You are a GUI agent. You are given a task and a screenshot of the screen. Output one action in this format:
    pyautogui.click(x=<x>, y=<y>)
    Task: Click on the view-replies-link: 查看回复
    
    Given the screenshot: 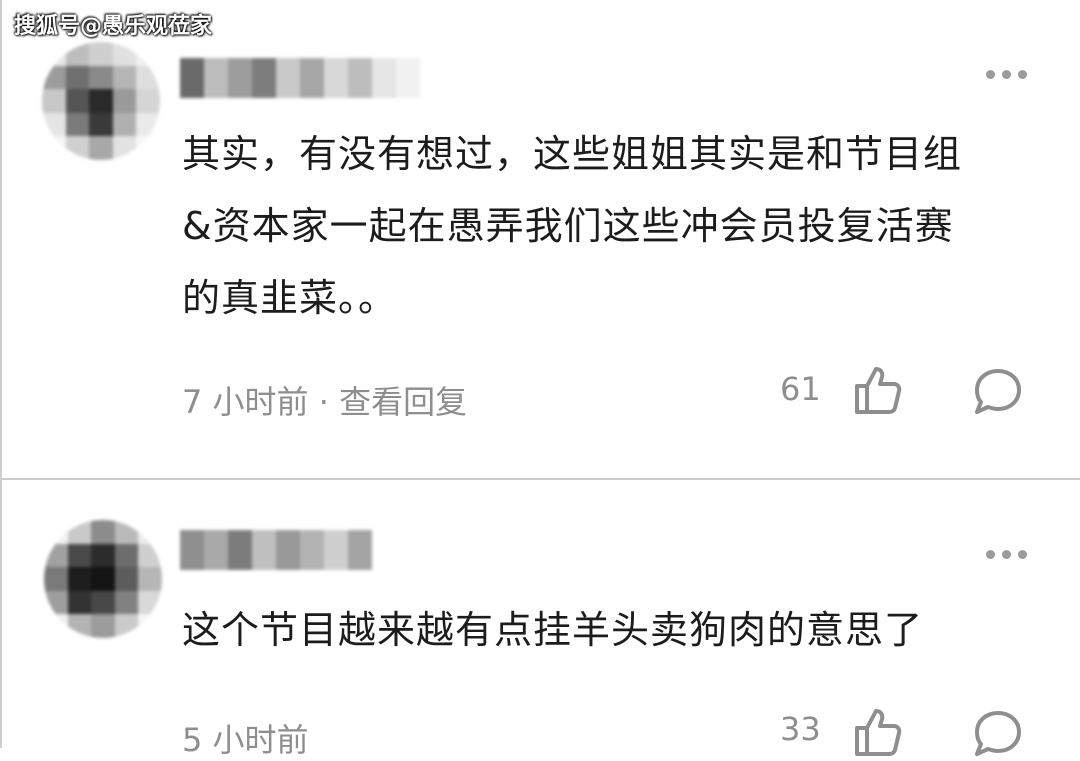 What is the action you would take?
    pyautogui.click(x=403, y=402)
    